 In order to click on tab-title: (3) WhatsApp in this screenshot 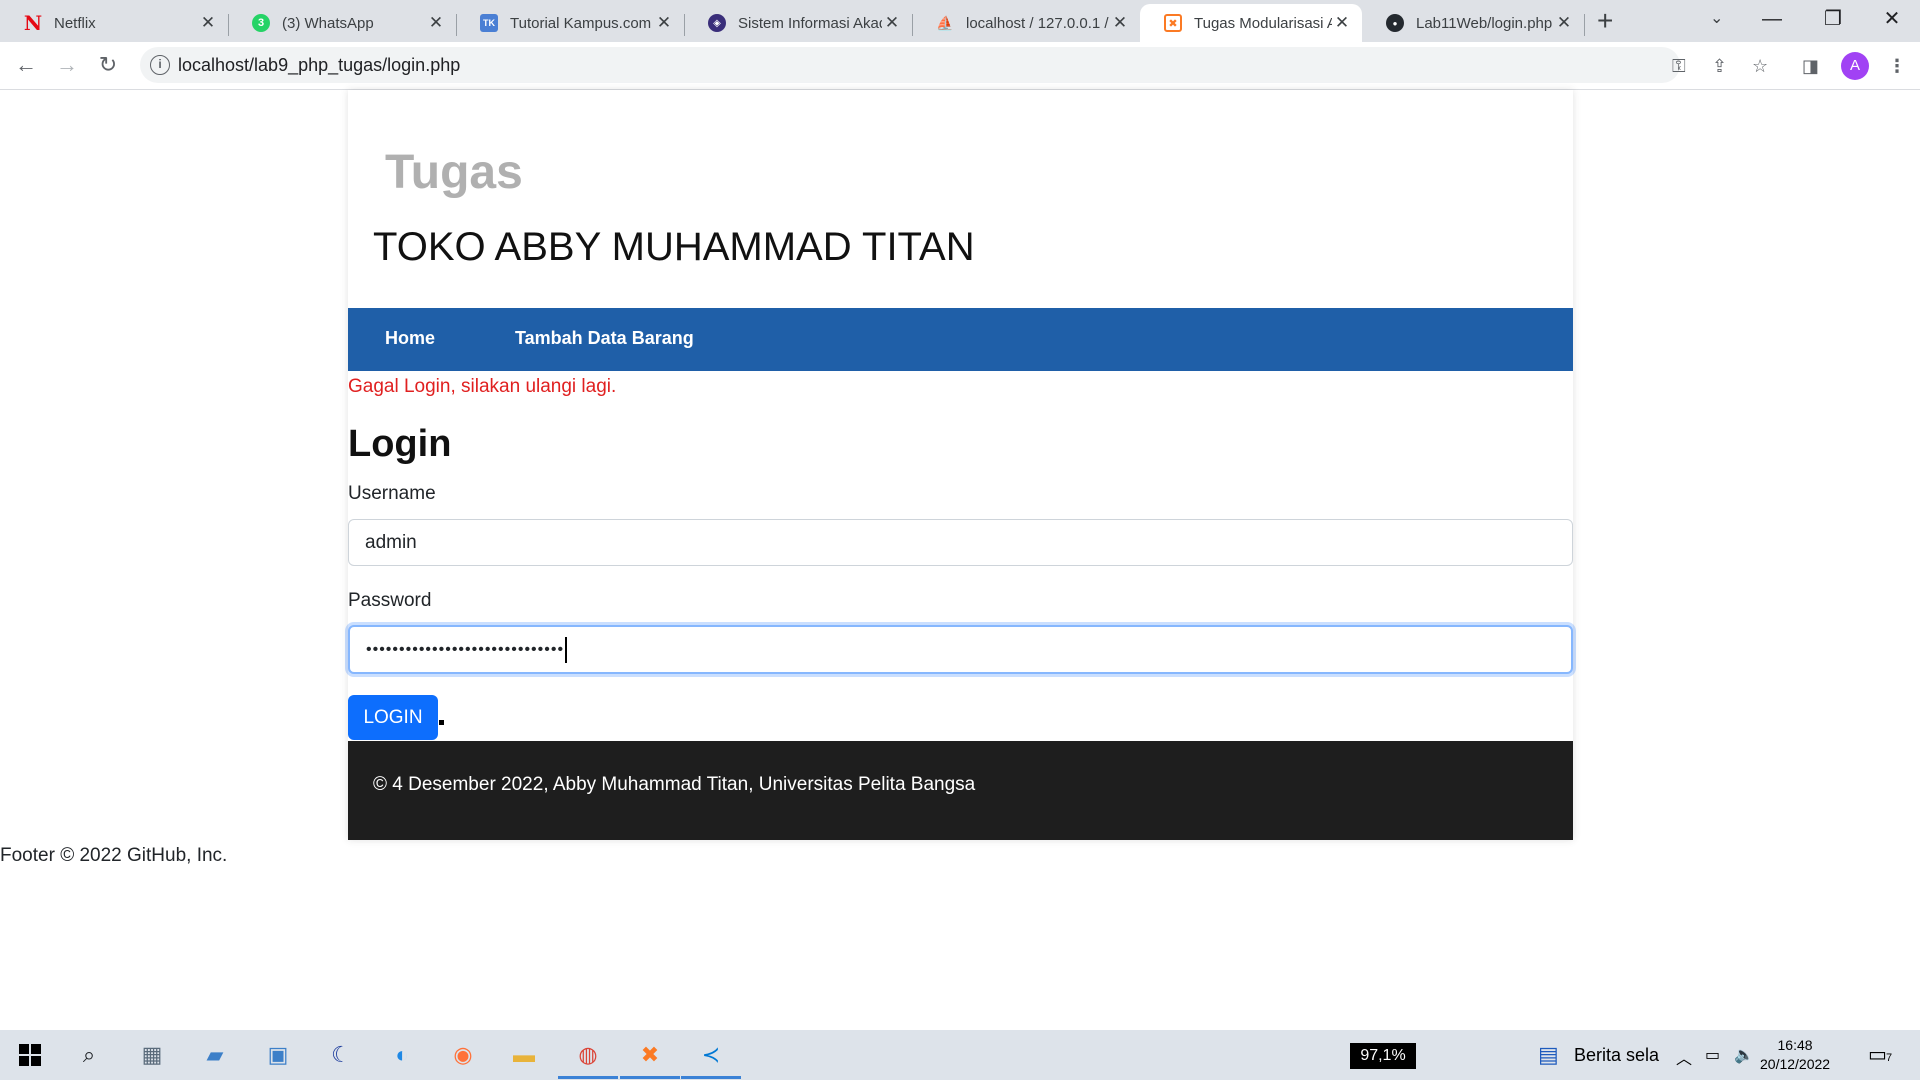, I will do `click(328, 23)`.